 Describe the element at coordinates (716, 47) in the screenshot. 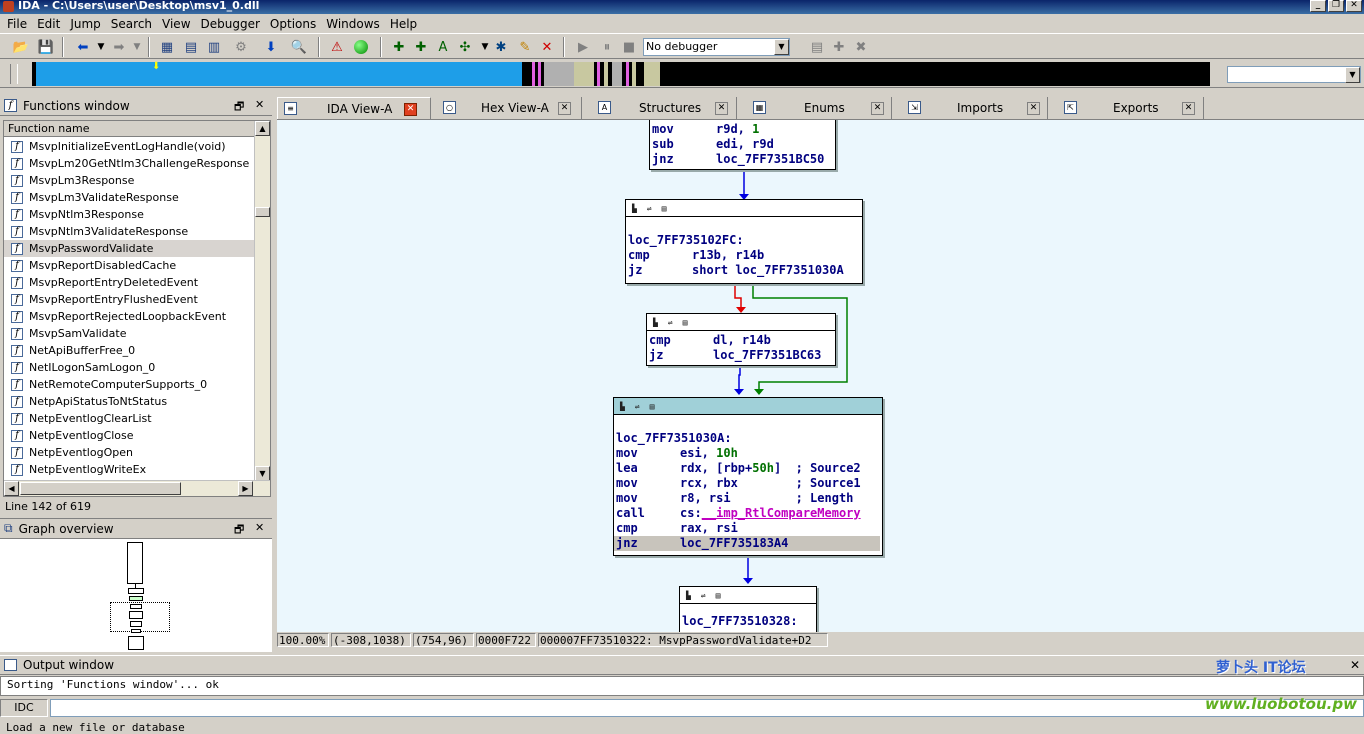

I see `debugger-select: No debugger ▼` at that location.